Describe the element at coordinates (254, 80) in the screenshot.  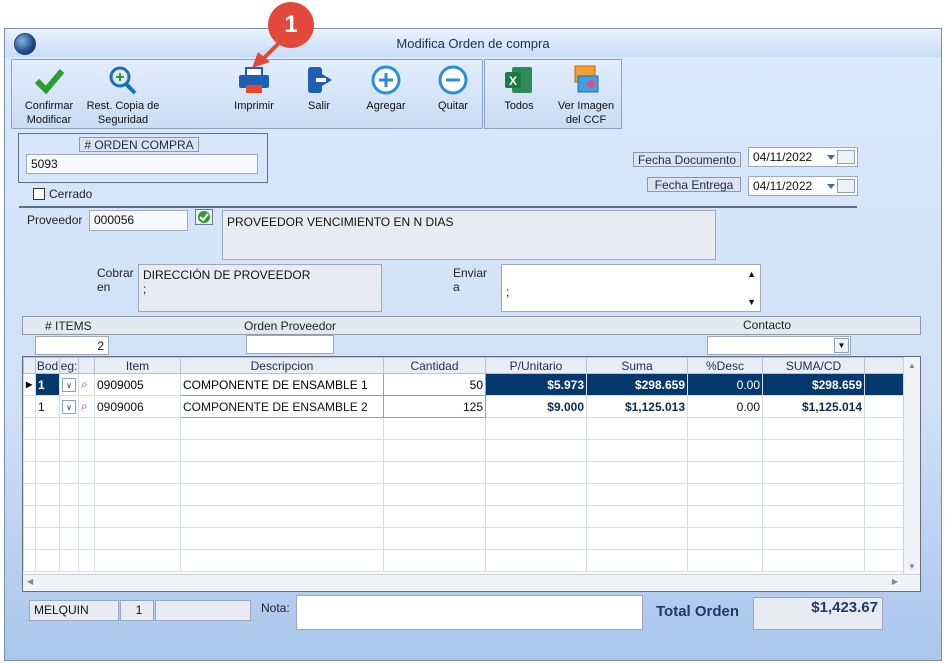
I see `printer-icon` at that location.